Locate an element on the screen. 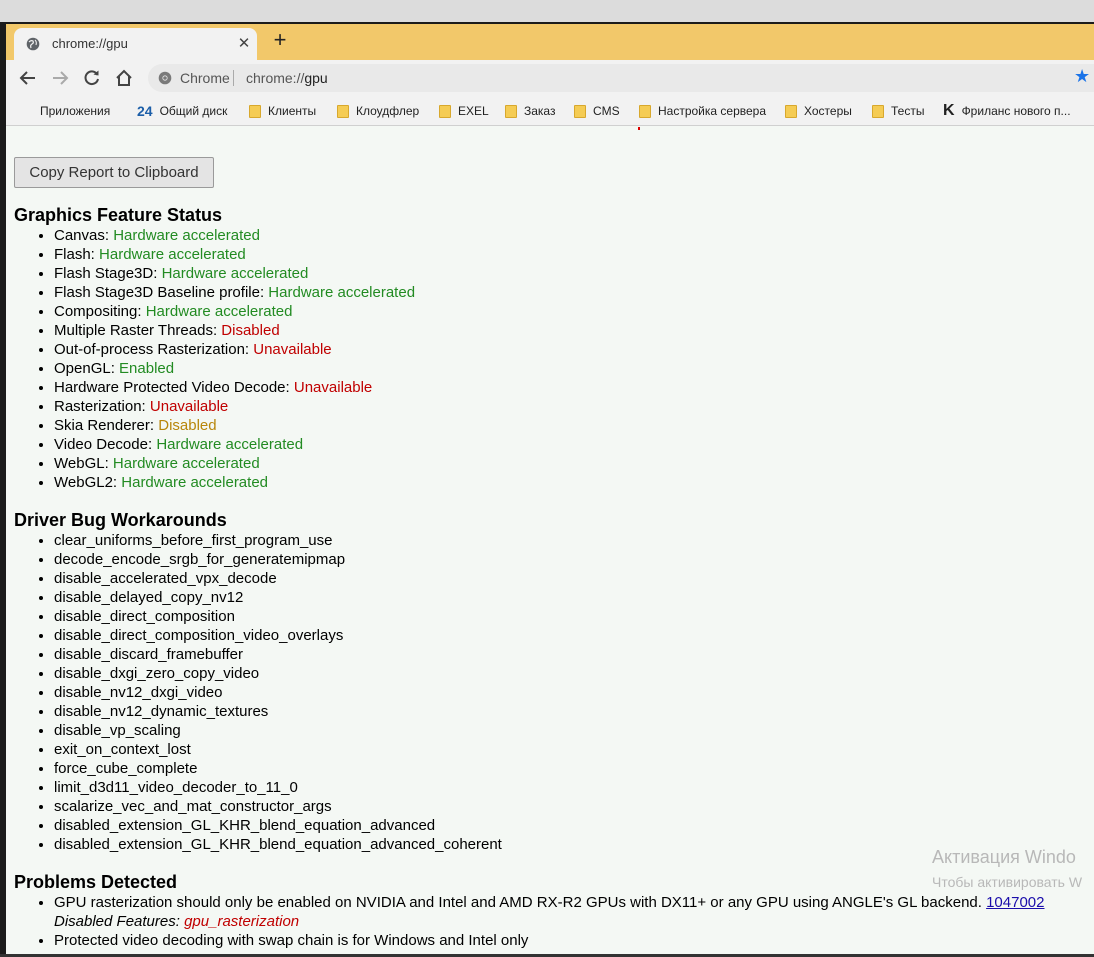 The width and height of the screenshot is (1094, 957). apps-grid-icon is located at coordinates (26, 111).